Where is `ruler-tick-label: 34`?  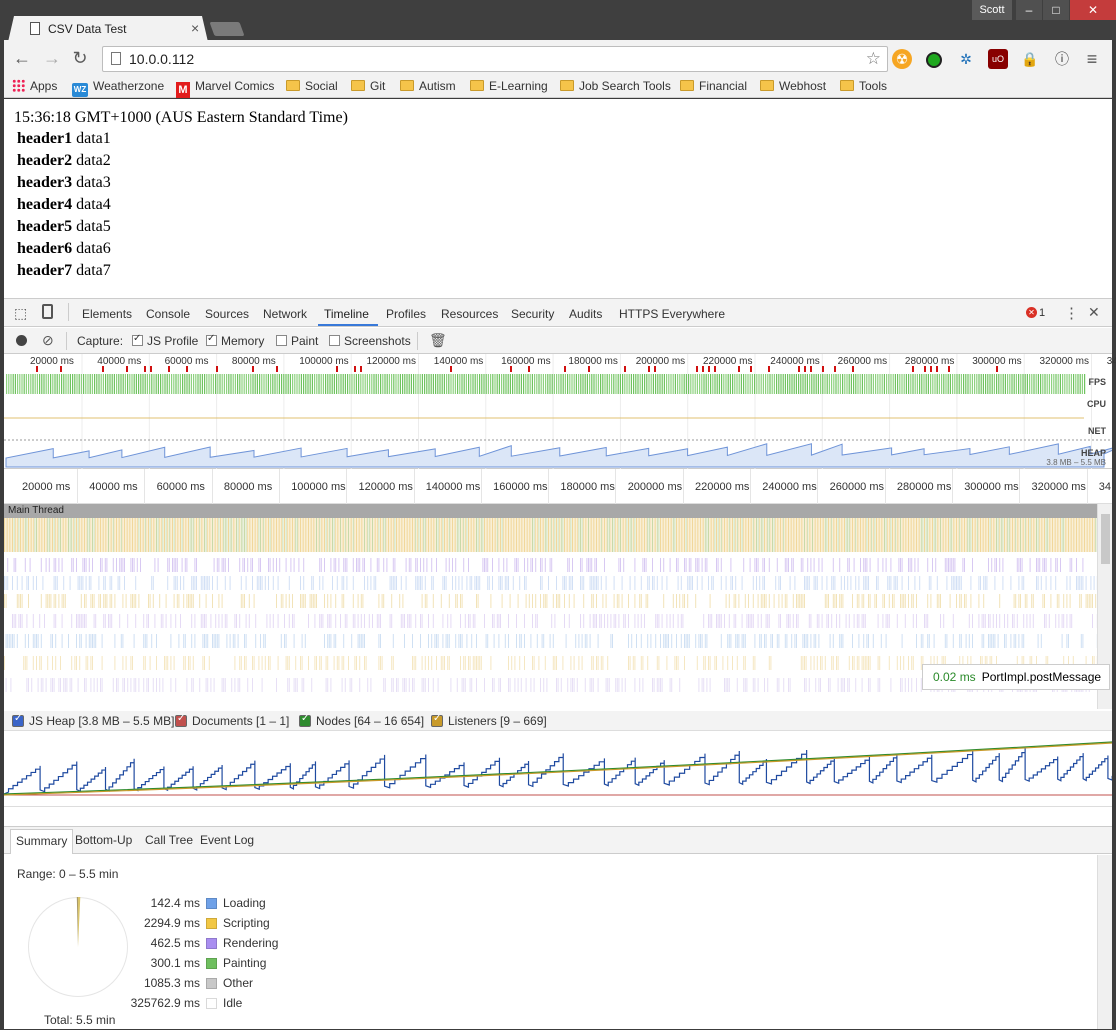
ruler-tick-label: 34 is located at coordinates (1105, 487).